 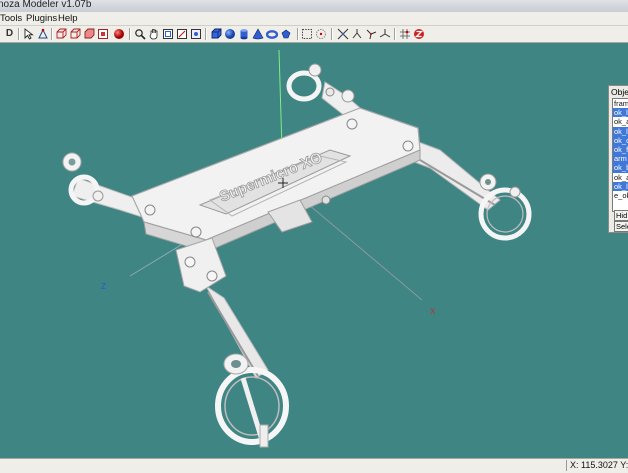 I want to click on target-icon, so click(x=320, y=33).